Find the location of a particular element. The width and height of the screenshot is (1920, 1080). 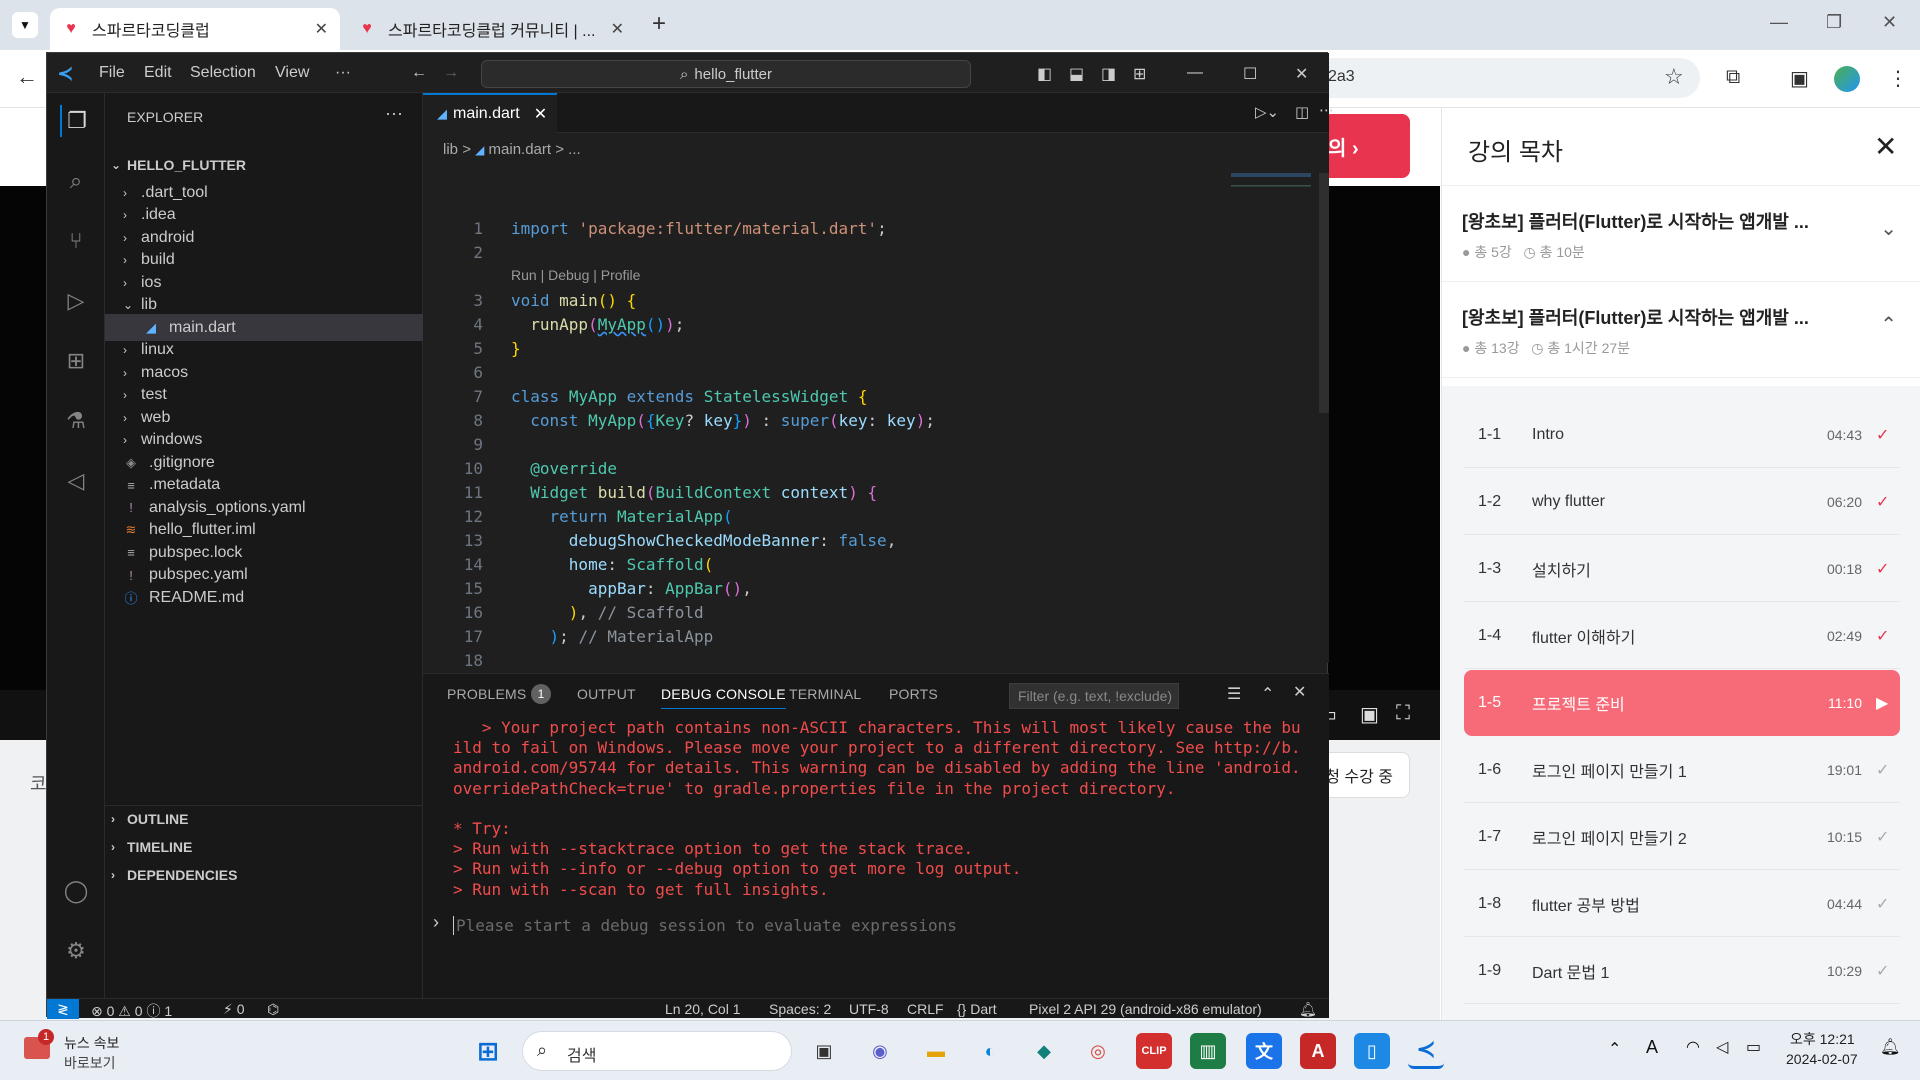

volume-icon: ◁ is located at coordinates (1722, 1047).